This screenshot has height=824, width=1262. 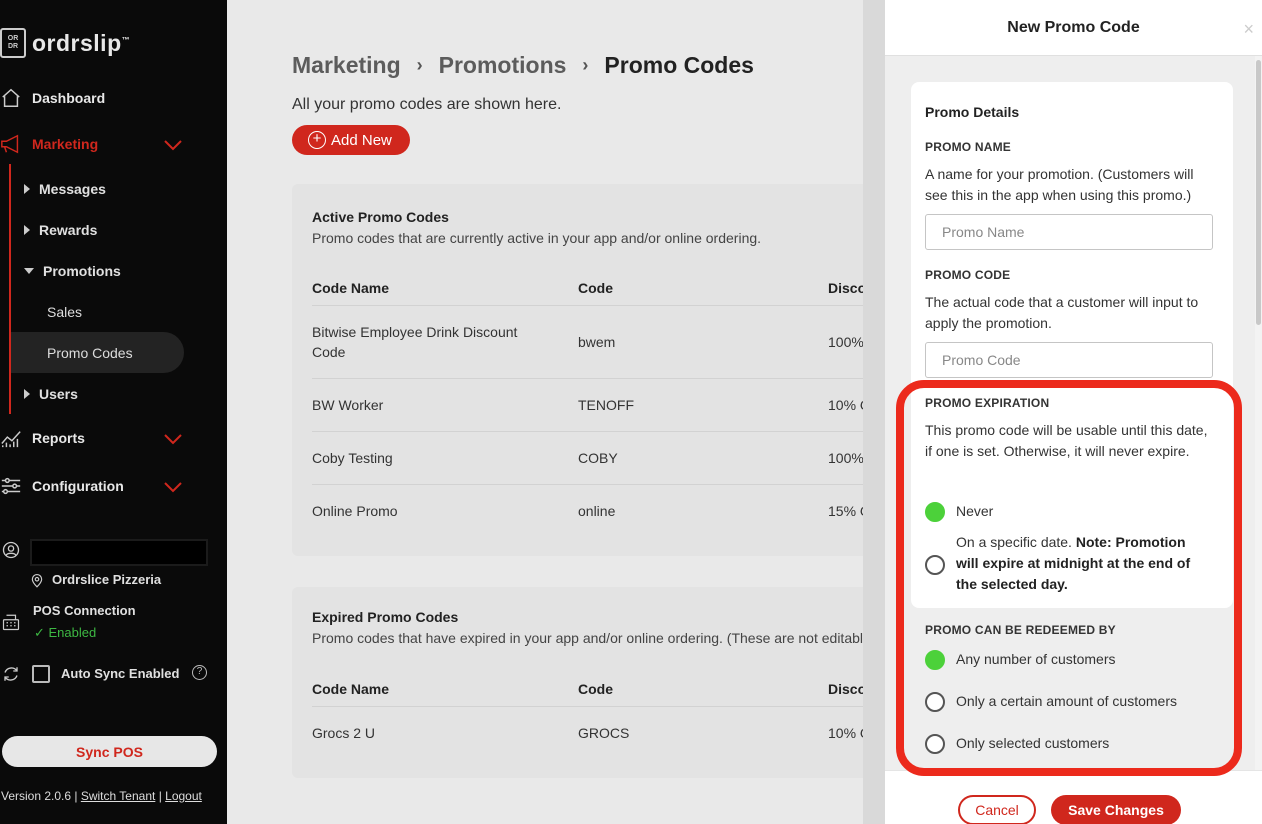 What do you see at coordinates (1248, 29) in the screenshot?
I see `close-icon: ×` at bounding box center [1248, 29].